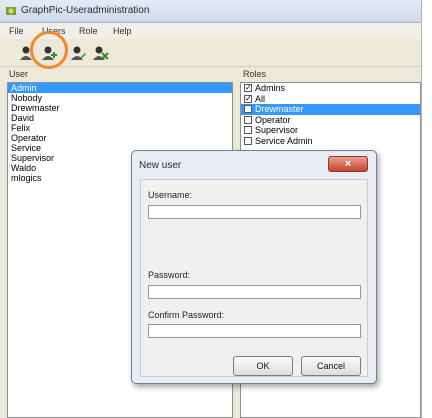 The width and height of the screenshot is (432, 418). Describe the element at coordinates (255, 74) in the screenshot. I see `roles-panel-label: Roles` at that location.